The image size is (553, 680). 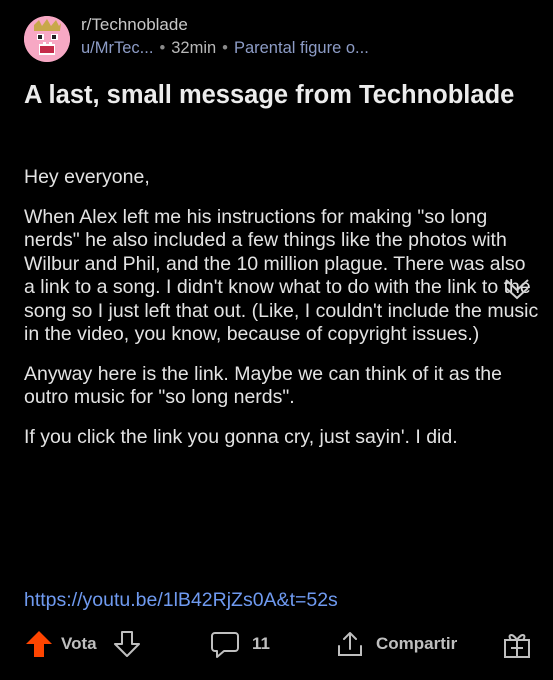 I want to click on youtube-link: https://youtu.be/1lB42RjZs0A&t=52s, so click(x=181, y=600).